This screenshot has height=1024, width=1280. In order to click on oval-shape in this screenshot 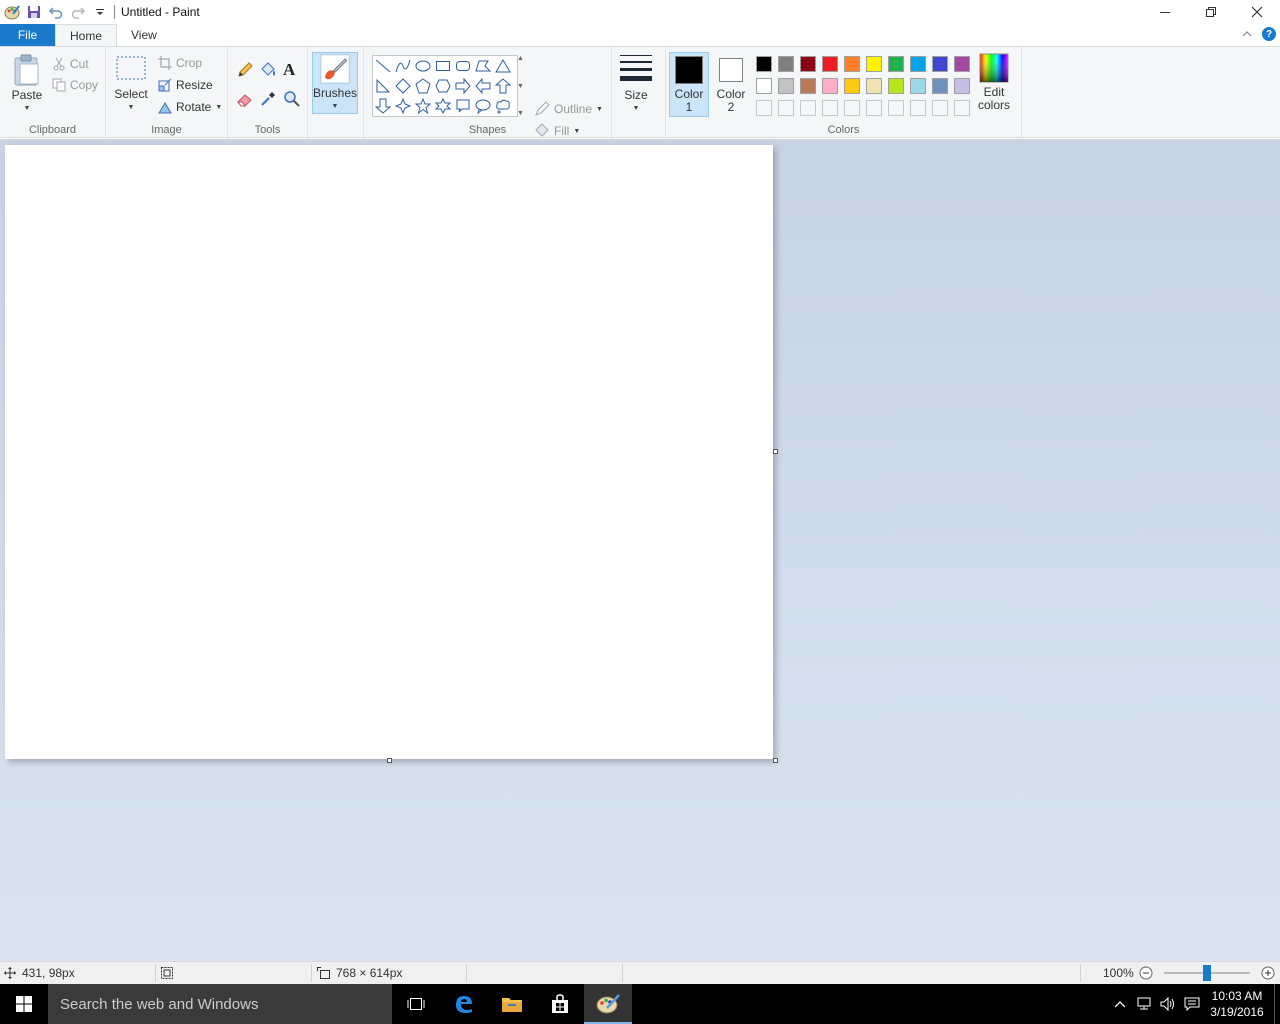, I will do `click(423, 66)`.